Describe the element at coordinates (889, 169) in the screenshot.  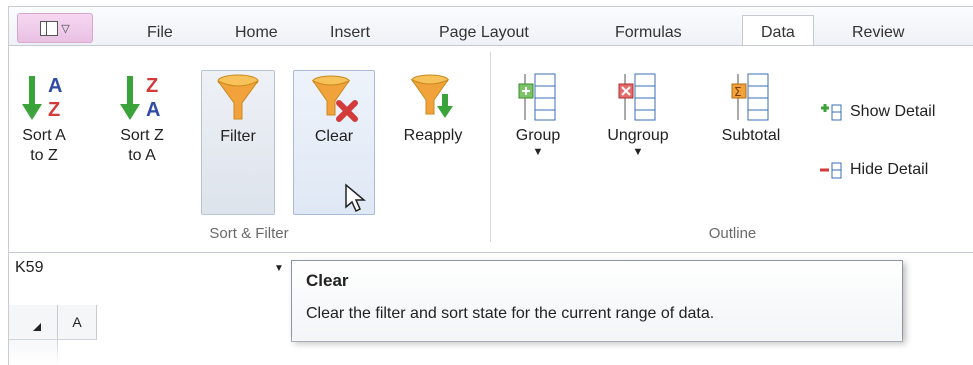
I see `hide-detail-label: Hide Detail` at that location.